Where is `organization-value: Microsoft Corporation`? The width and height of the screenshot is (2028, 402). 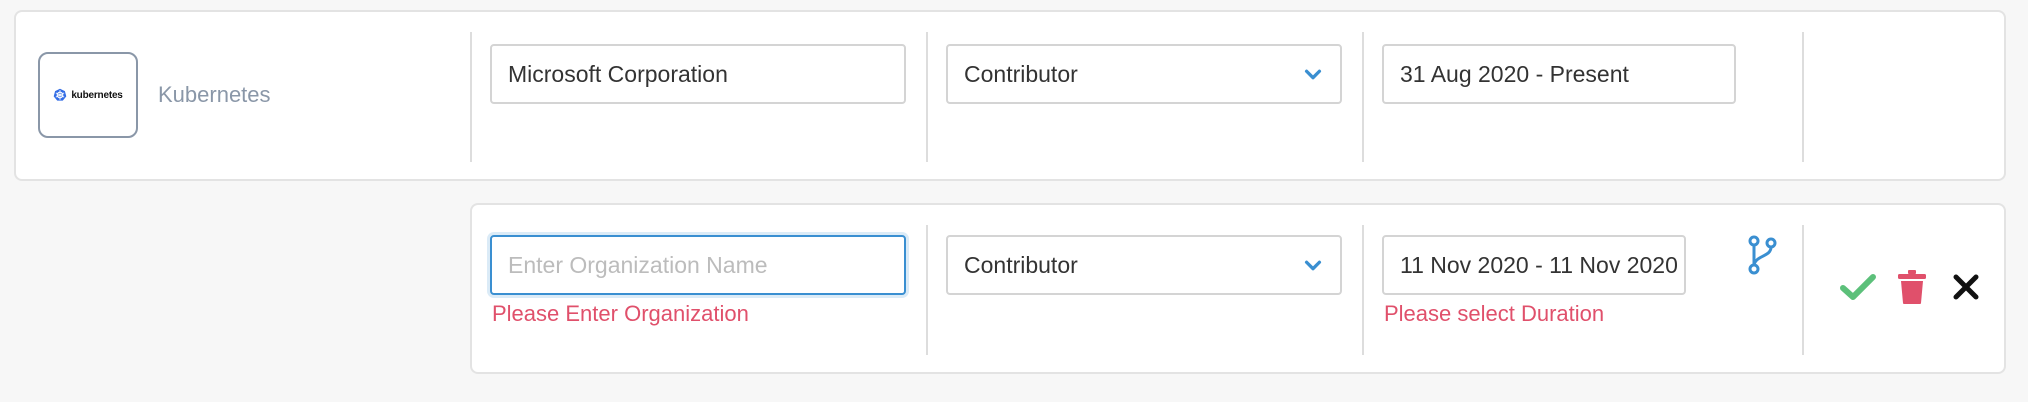 organization-value: Microsoft Corporation is located at coordinates (618, 73).